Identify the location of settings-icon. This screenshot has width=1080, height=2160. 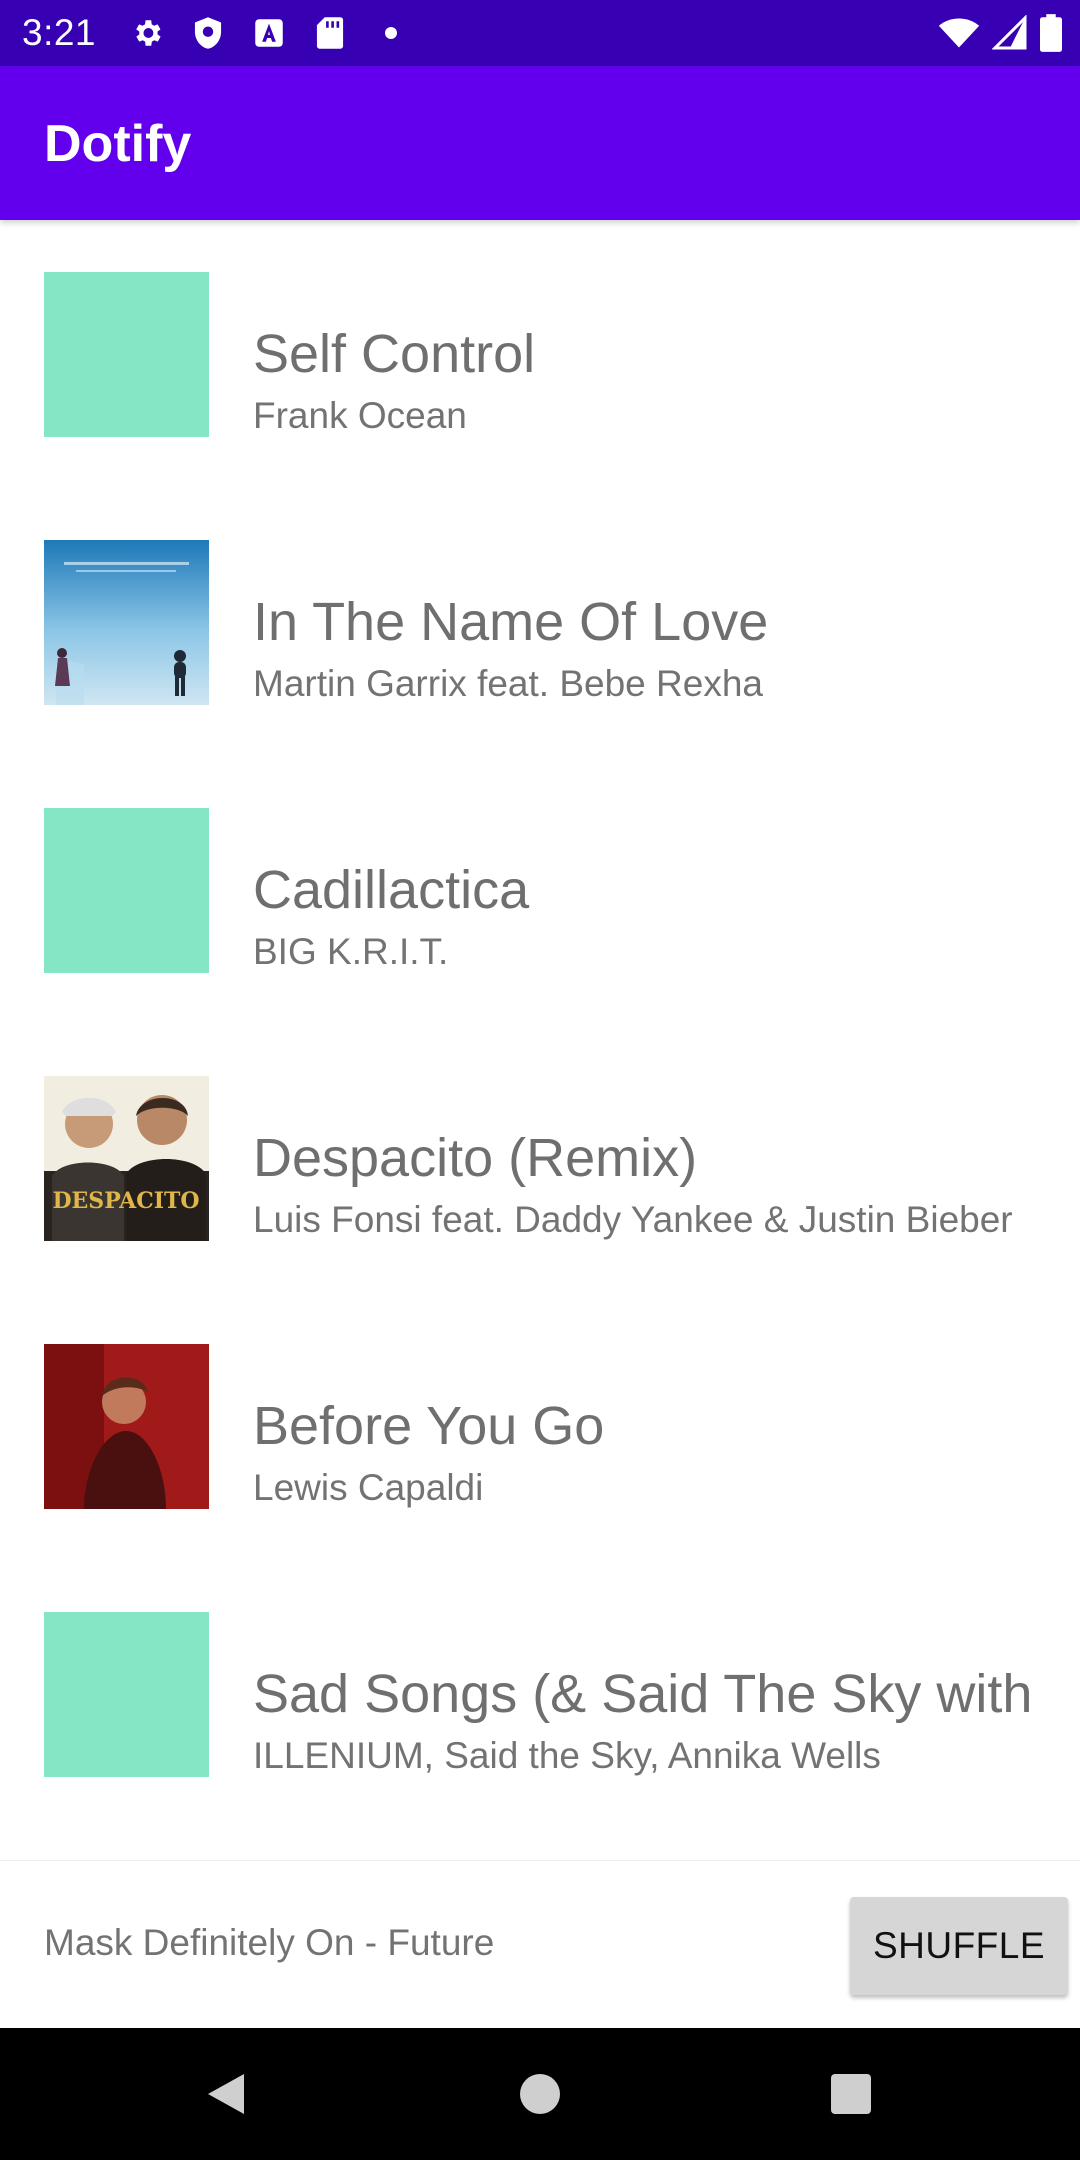
(147, 33).